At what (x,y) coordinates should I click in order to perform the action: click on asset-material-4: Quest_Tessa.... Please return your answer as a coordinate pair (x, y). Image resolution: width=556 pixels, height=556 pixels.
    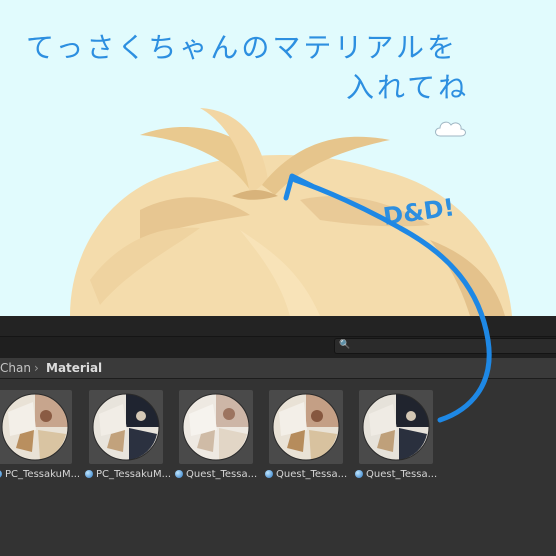
    Looking at the image, I should click on (306, 438).